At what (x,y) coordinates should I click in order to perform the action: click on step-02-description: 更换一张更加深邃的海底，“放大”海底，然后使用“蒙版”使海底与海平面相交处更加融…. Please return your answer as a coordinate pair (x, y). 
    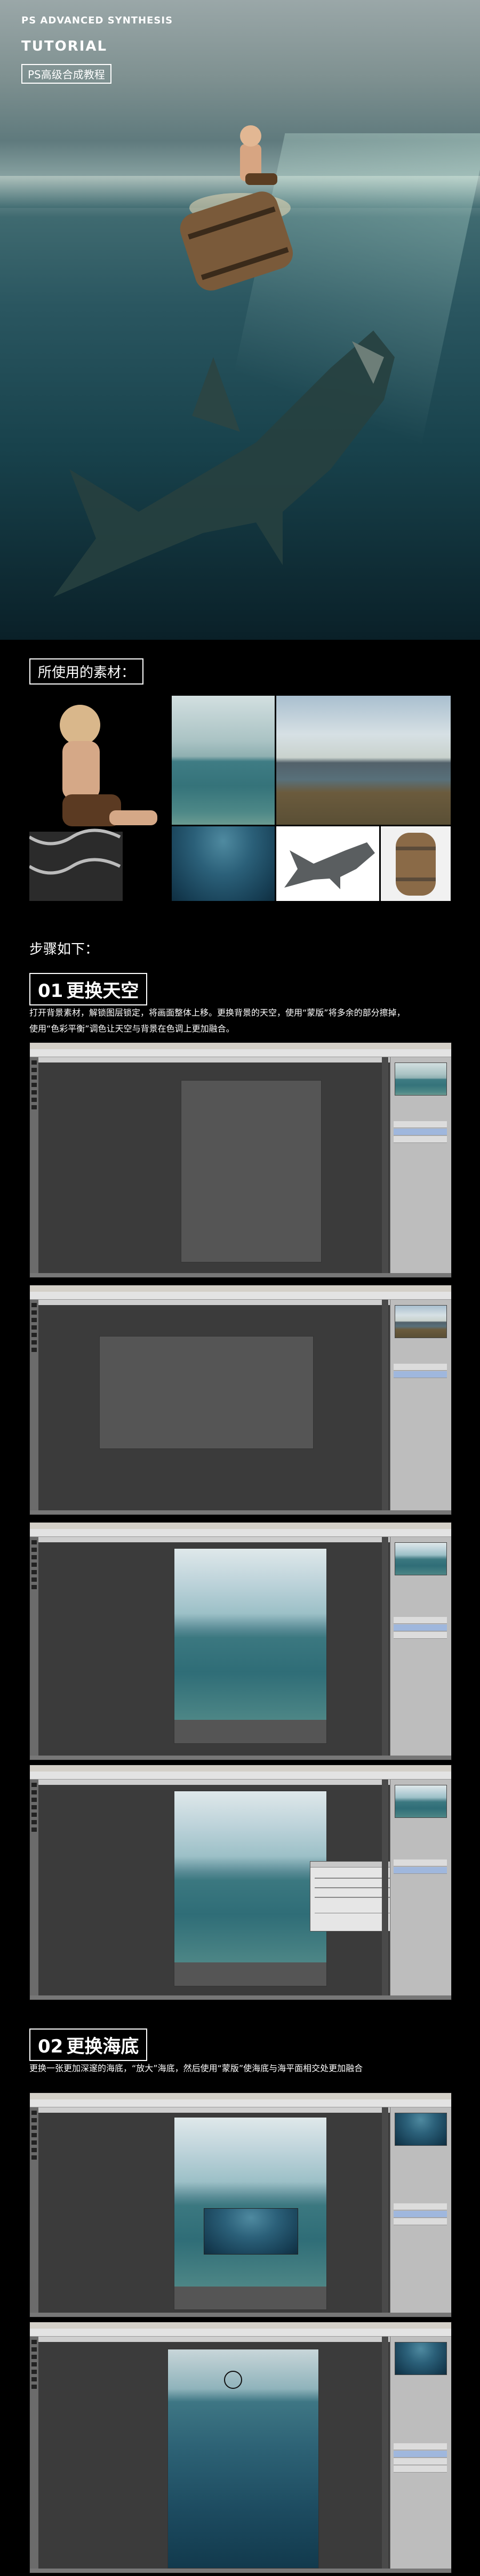
    Looking at the image, I should click on (240, 2068).